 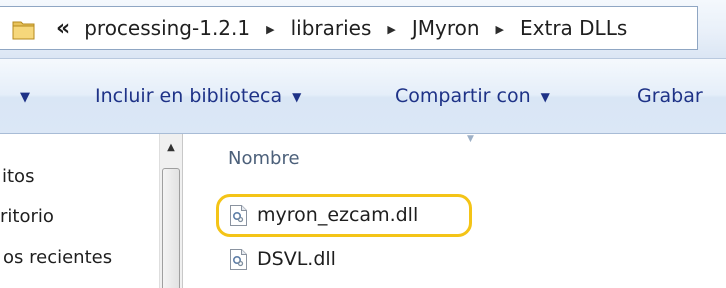 What do you see at coordinates (573, 28) in the screenshot?
I see `breadcrumb-extra-dlls: Extra DLLs` at bounding box center [573, 28].